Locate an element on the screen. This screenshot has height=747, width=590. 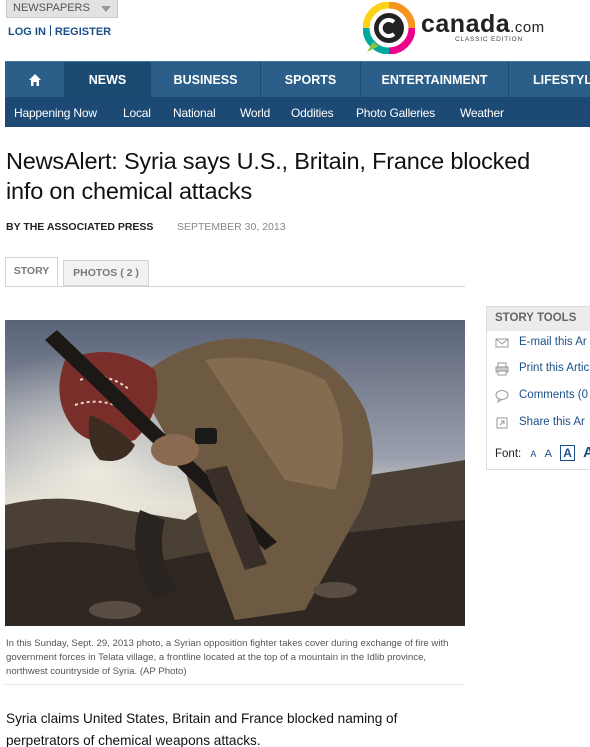
subnav-oddities: Oddities is located at coordinates (312, 112).